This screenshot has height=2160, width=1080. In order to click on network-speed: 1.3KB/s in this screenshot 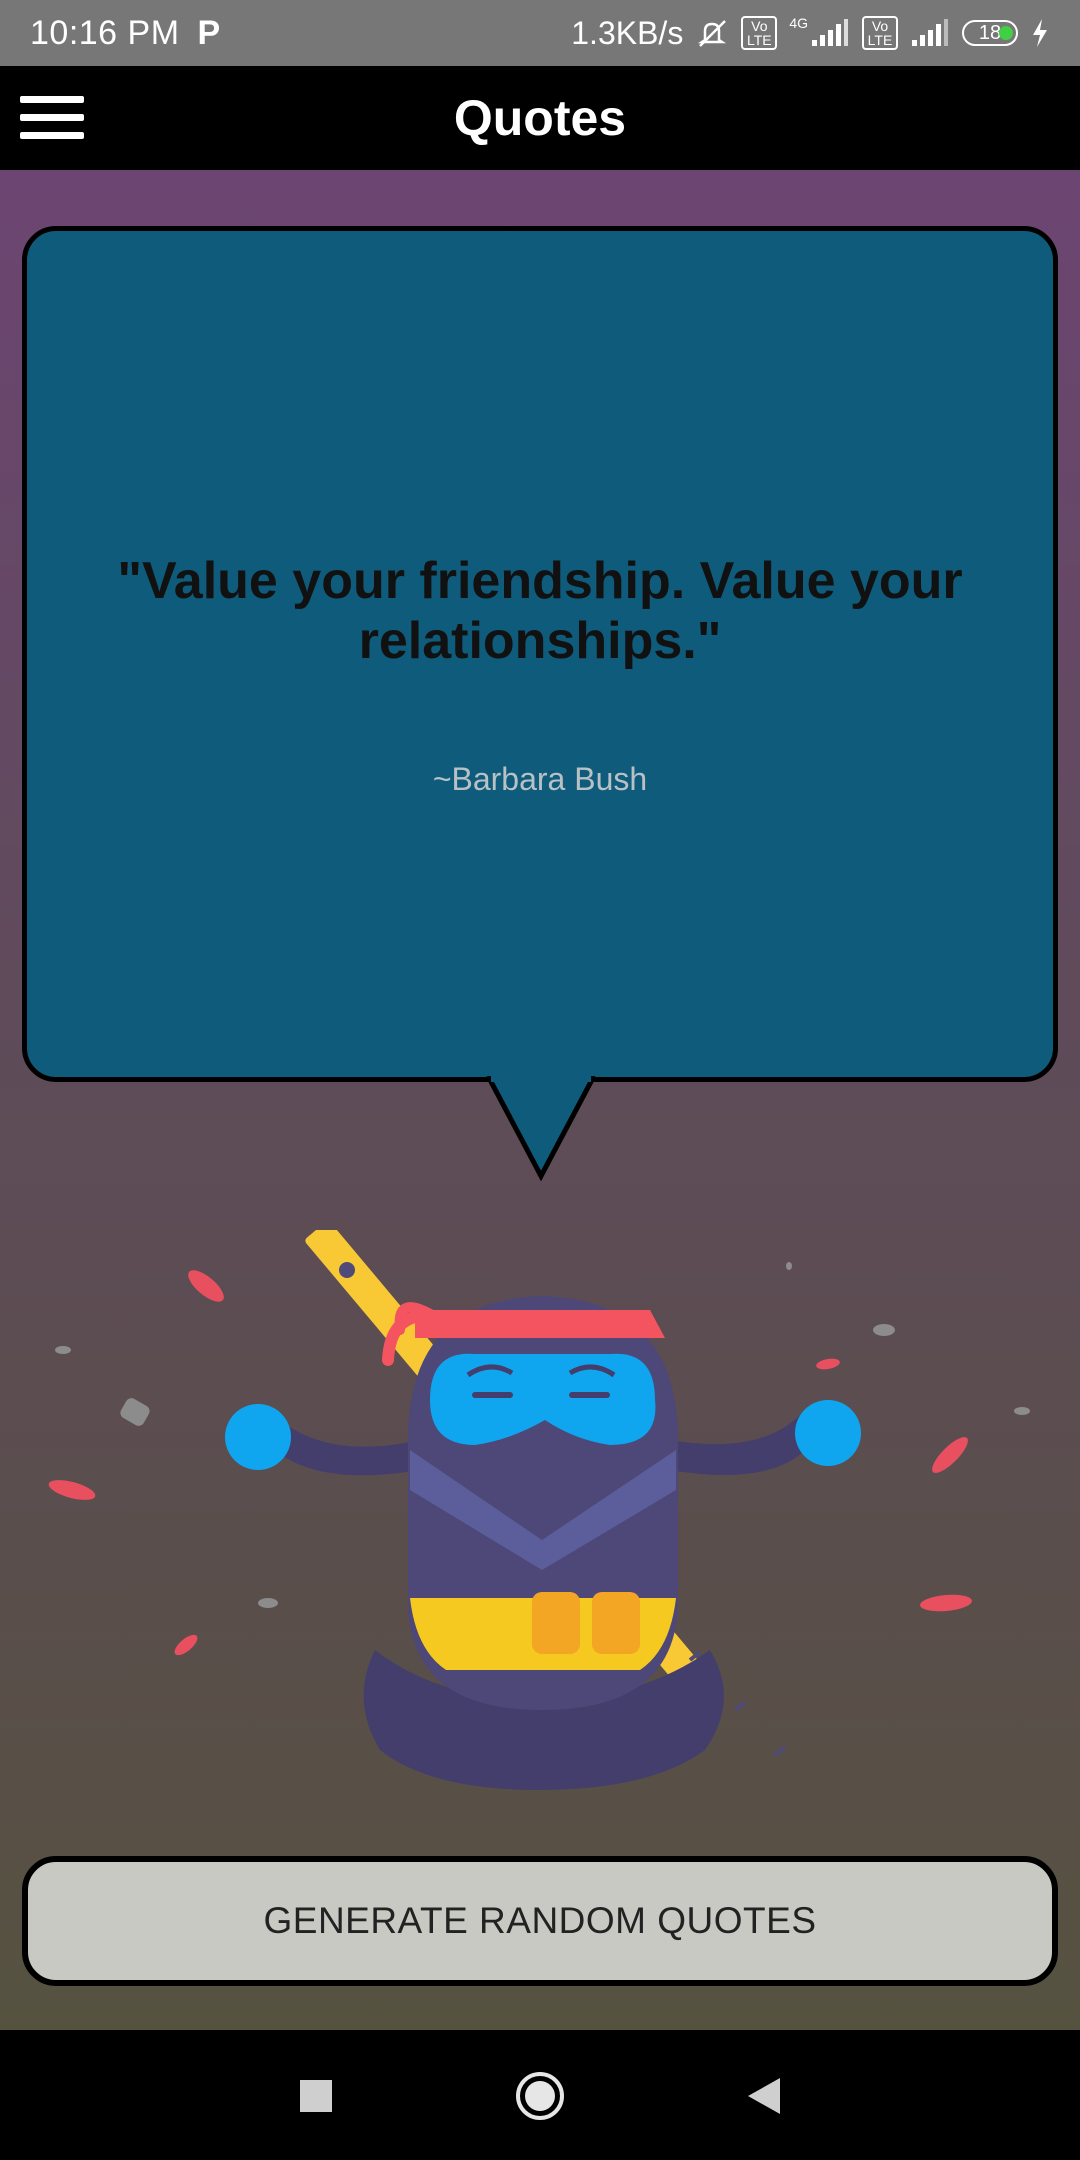, I will do `click(627, 32)`.